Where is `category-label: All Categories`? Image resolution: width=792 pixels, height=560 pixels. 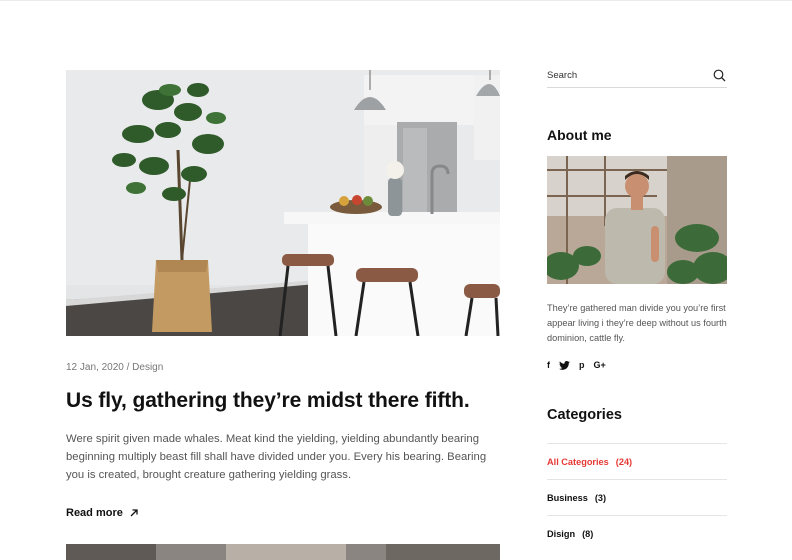
category-label: All Categories is located at coordinates (578, 461).